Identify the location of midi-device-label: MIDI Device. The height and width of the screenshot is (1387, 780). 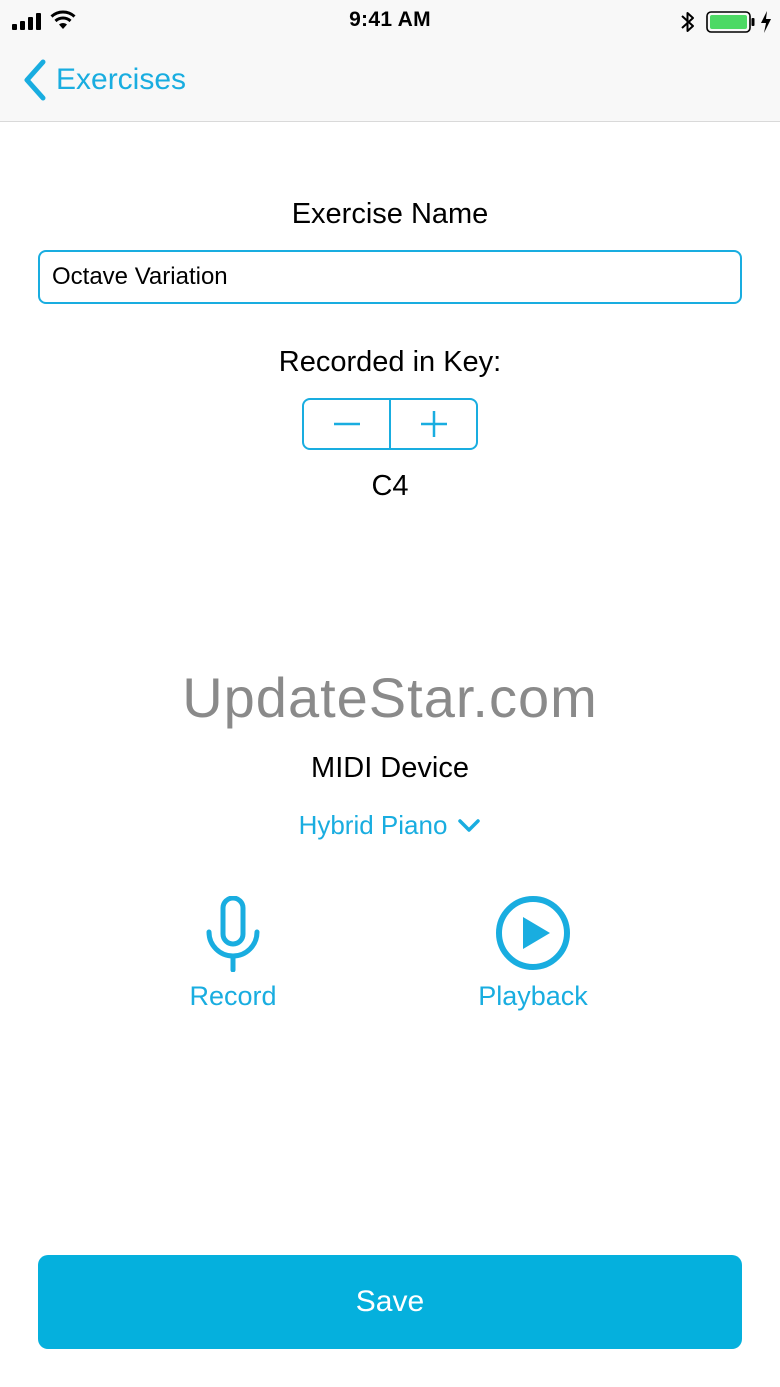
(390, 768).